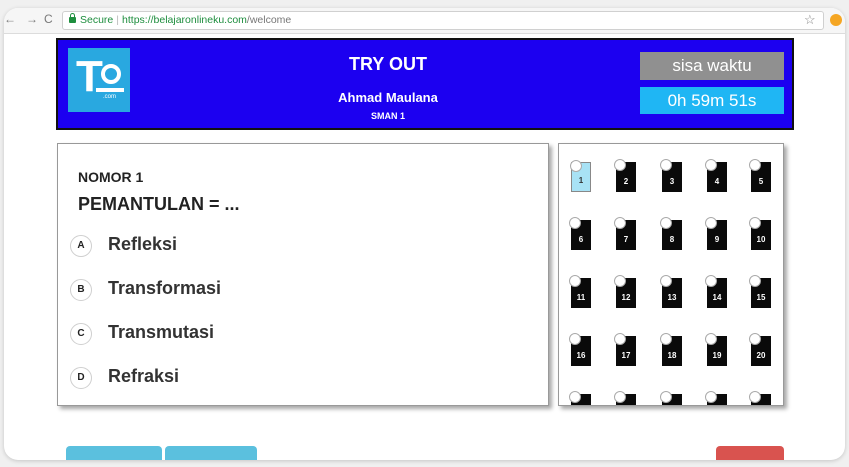  I want to click on secure-label: Secure, so click(97, 20).